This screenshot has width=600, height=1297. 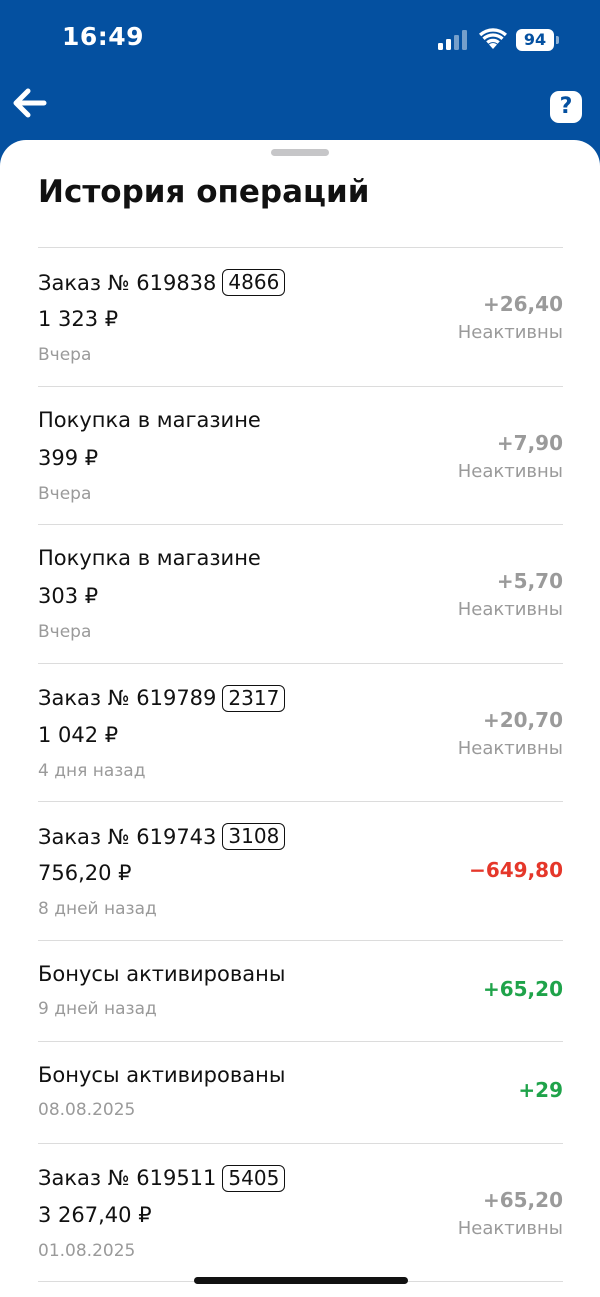 I want to click on operation-title-line: Заказ № 619511 5405, so click(x=162, y=1178).